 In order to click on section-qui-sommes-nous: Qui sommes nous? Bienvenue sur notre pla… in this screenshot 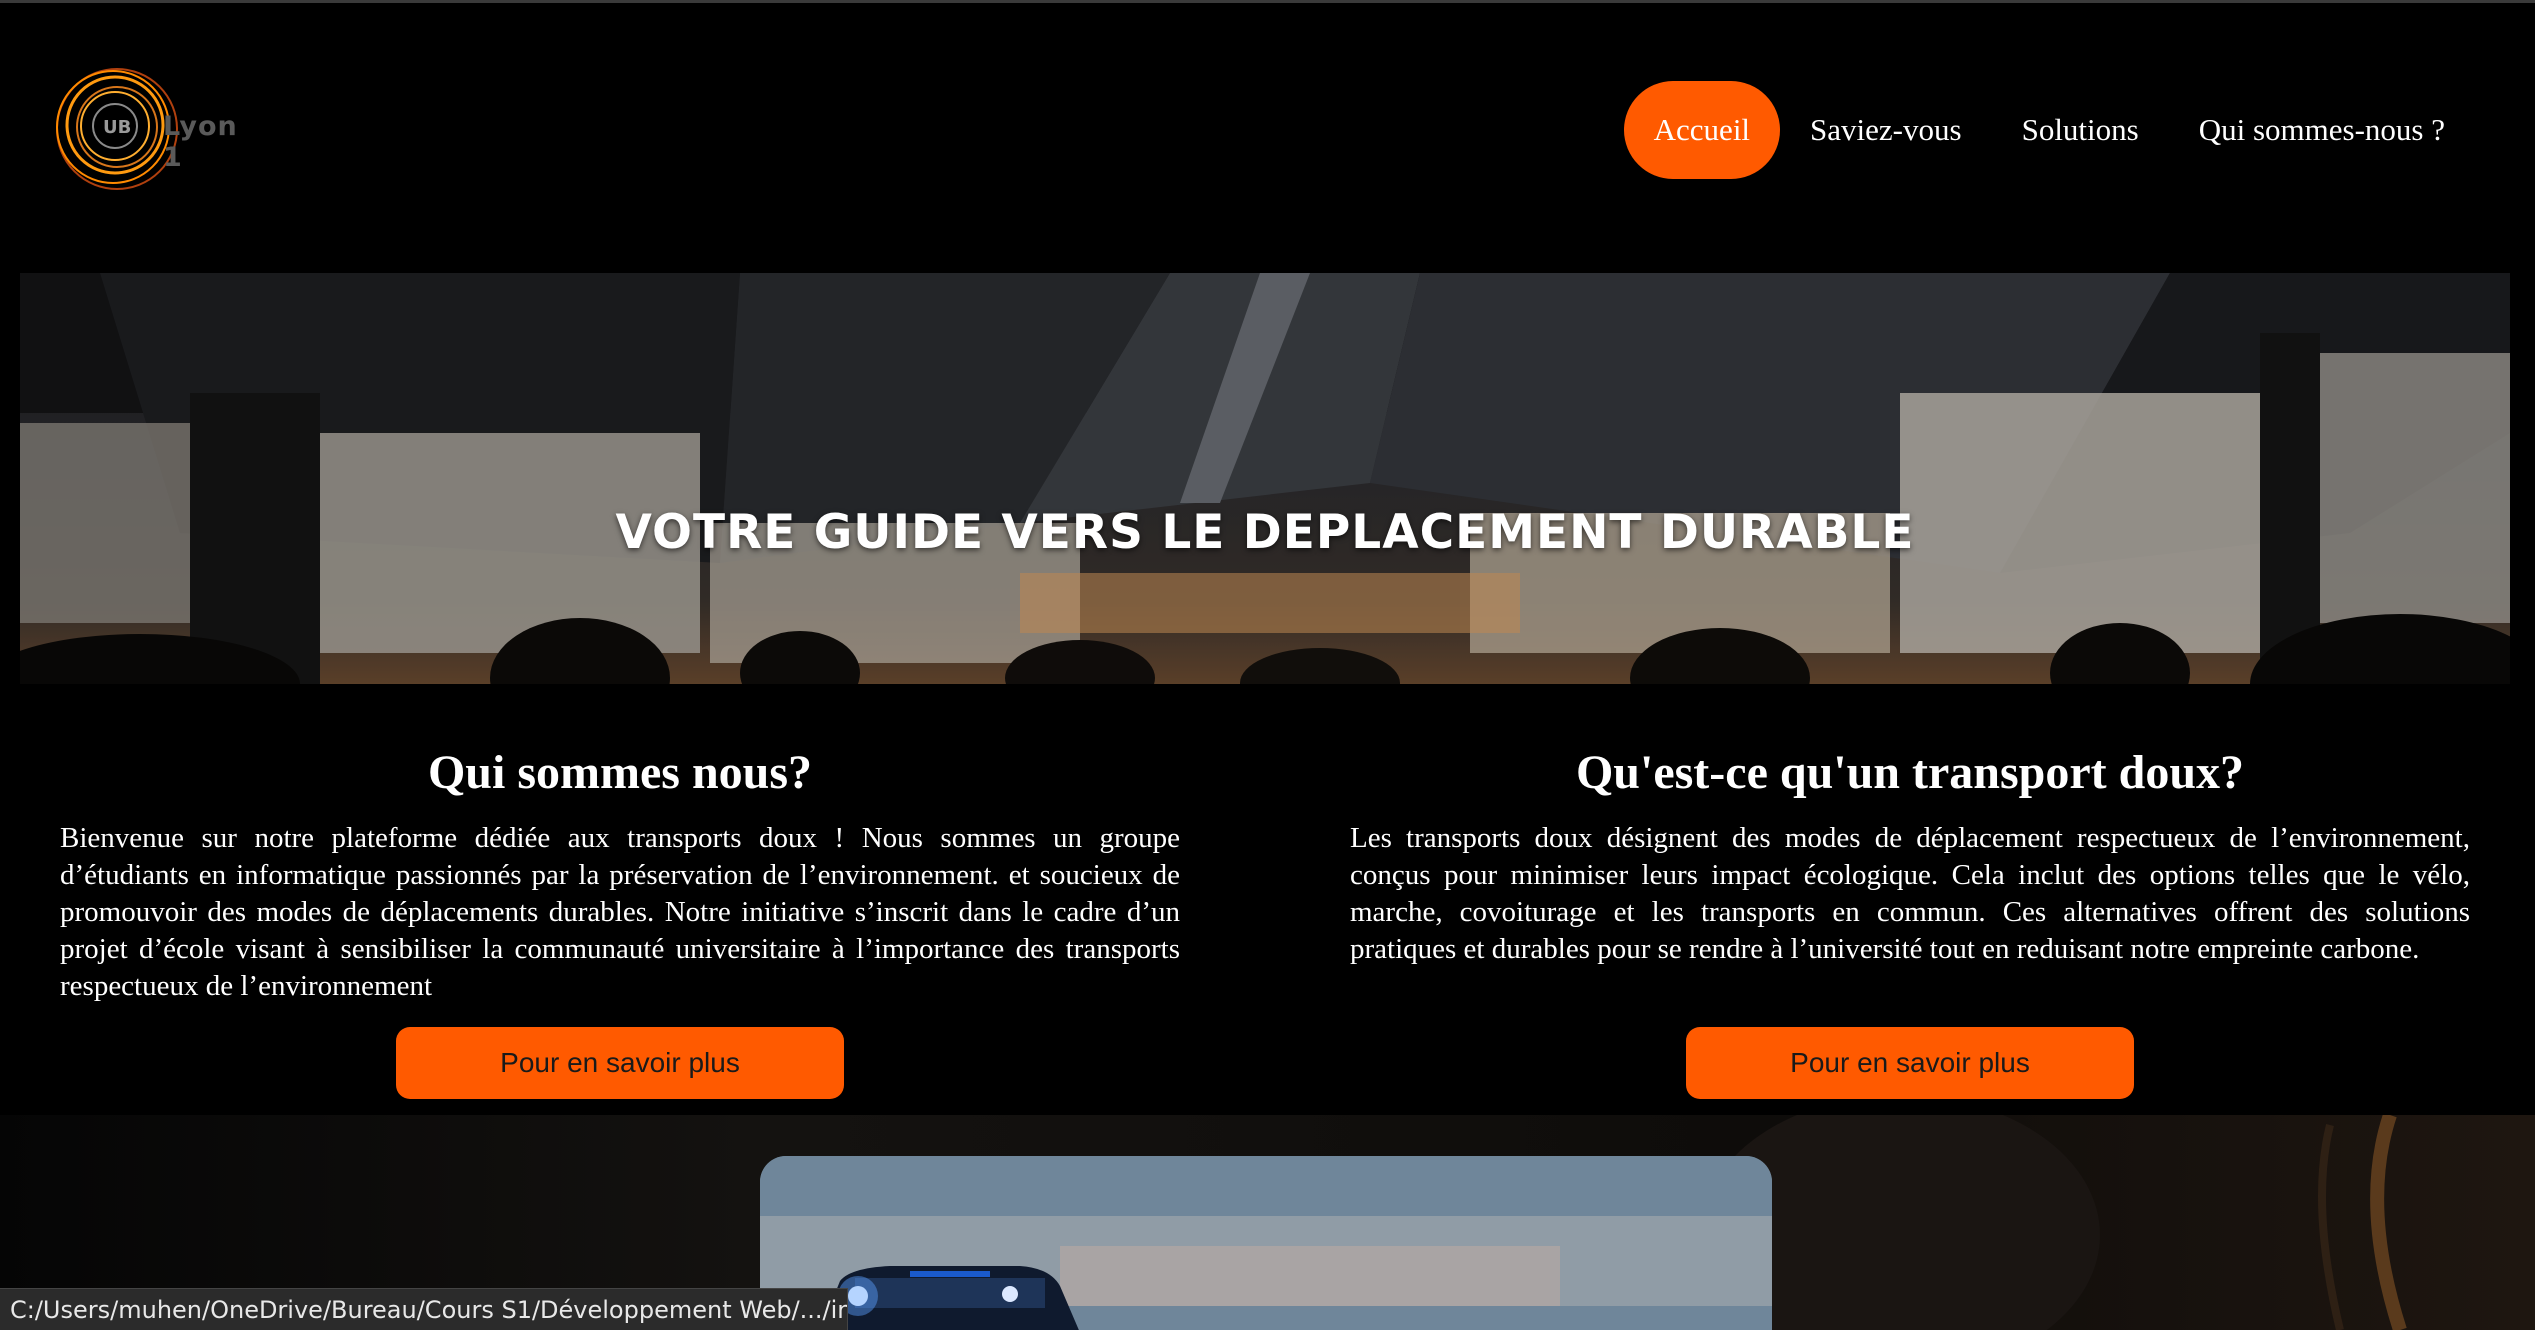, I will do `click(620, 872)`.